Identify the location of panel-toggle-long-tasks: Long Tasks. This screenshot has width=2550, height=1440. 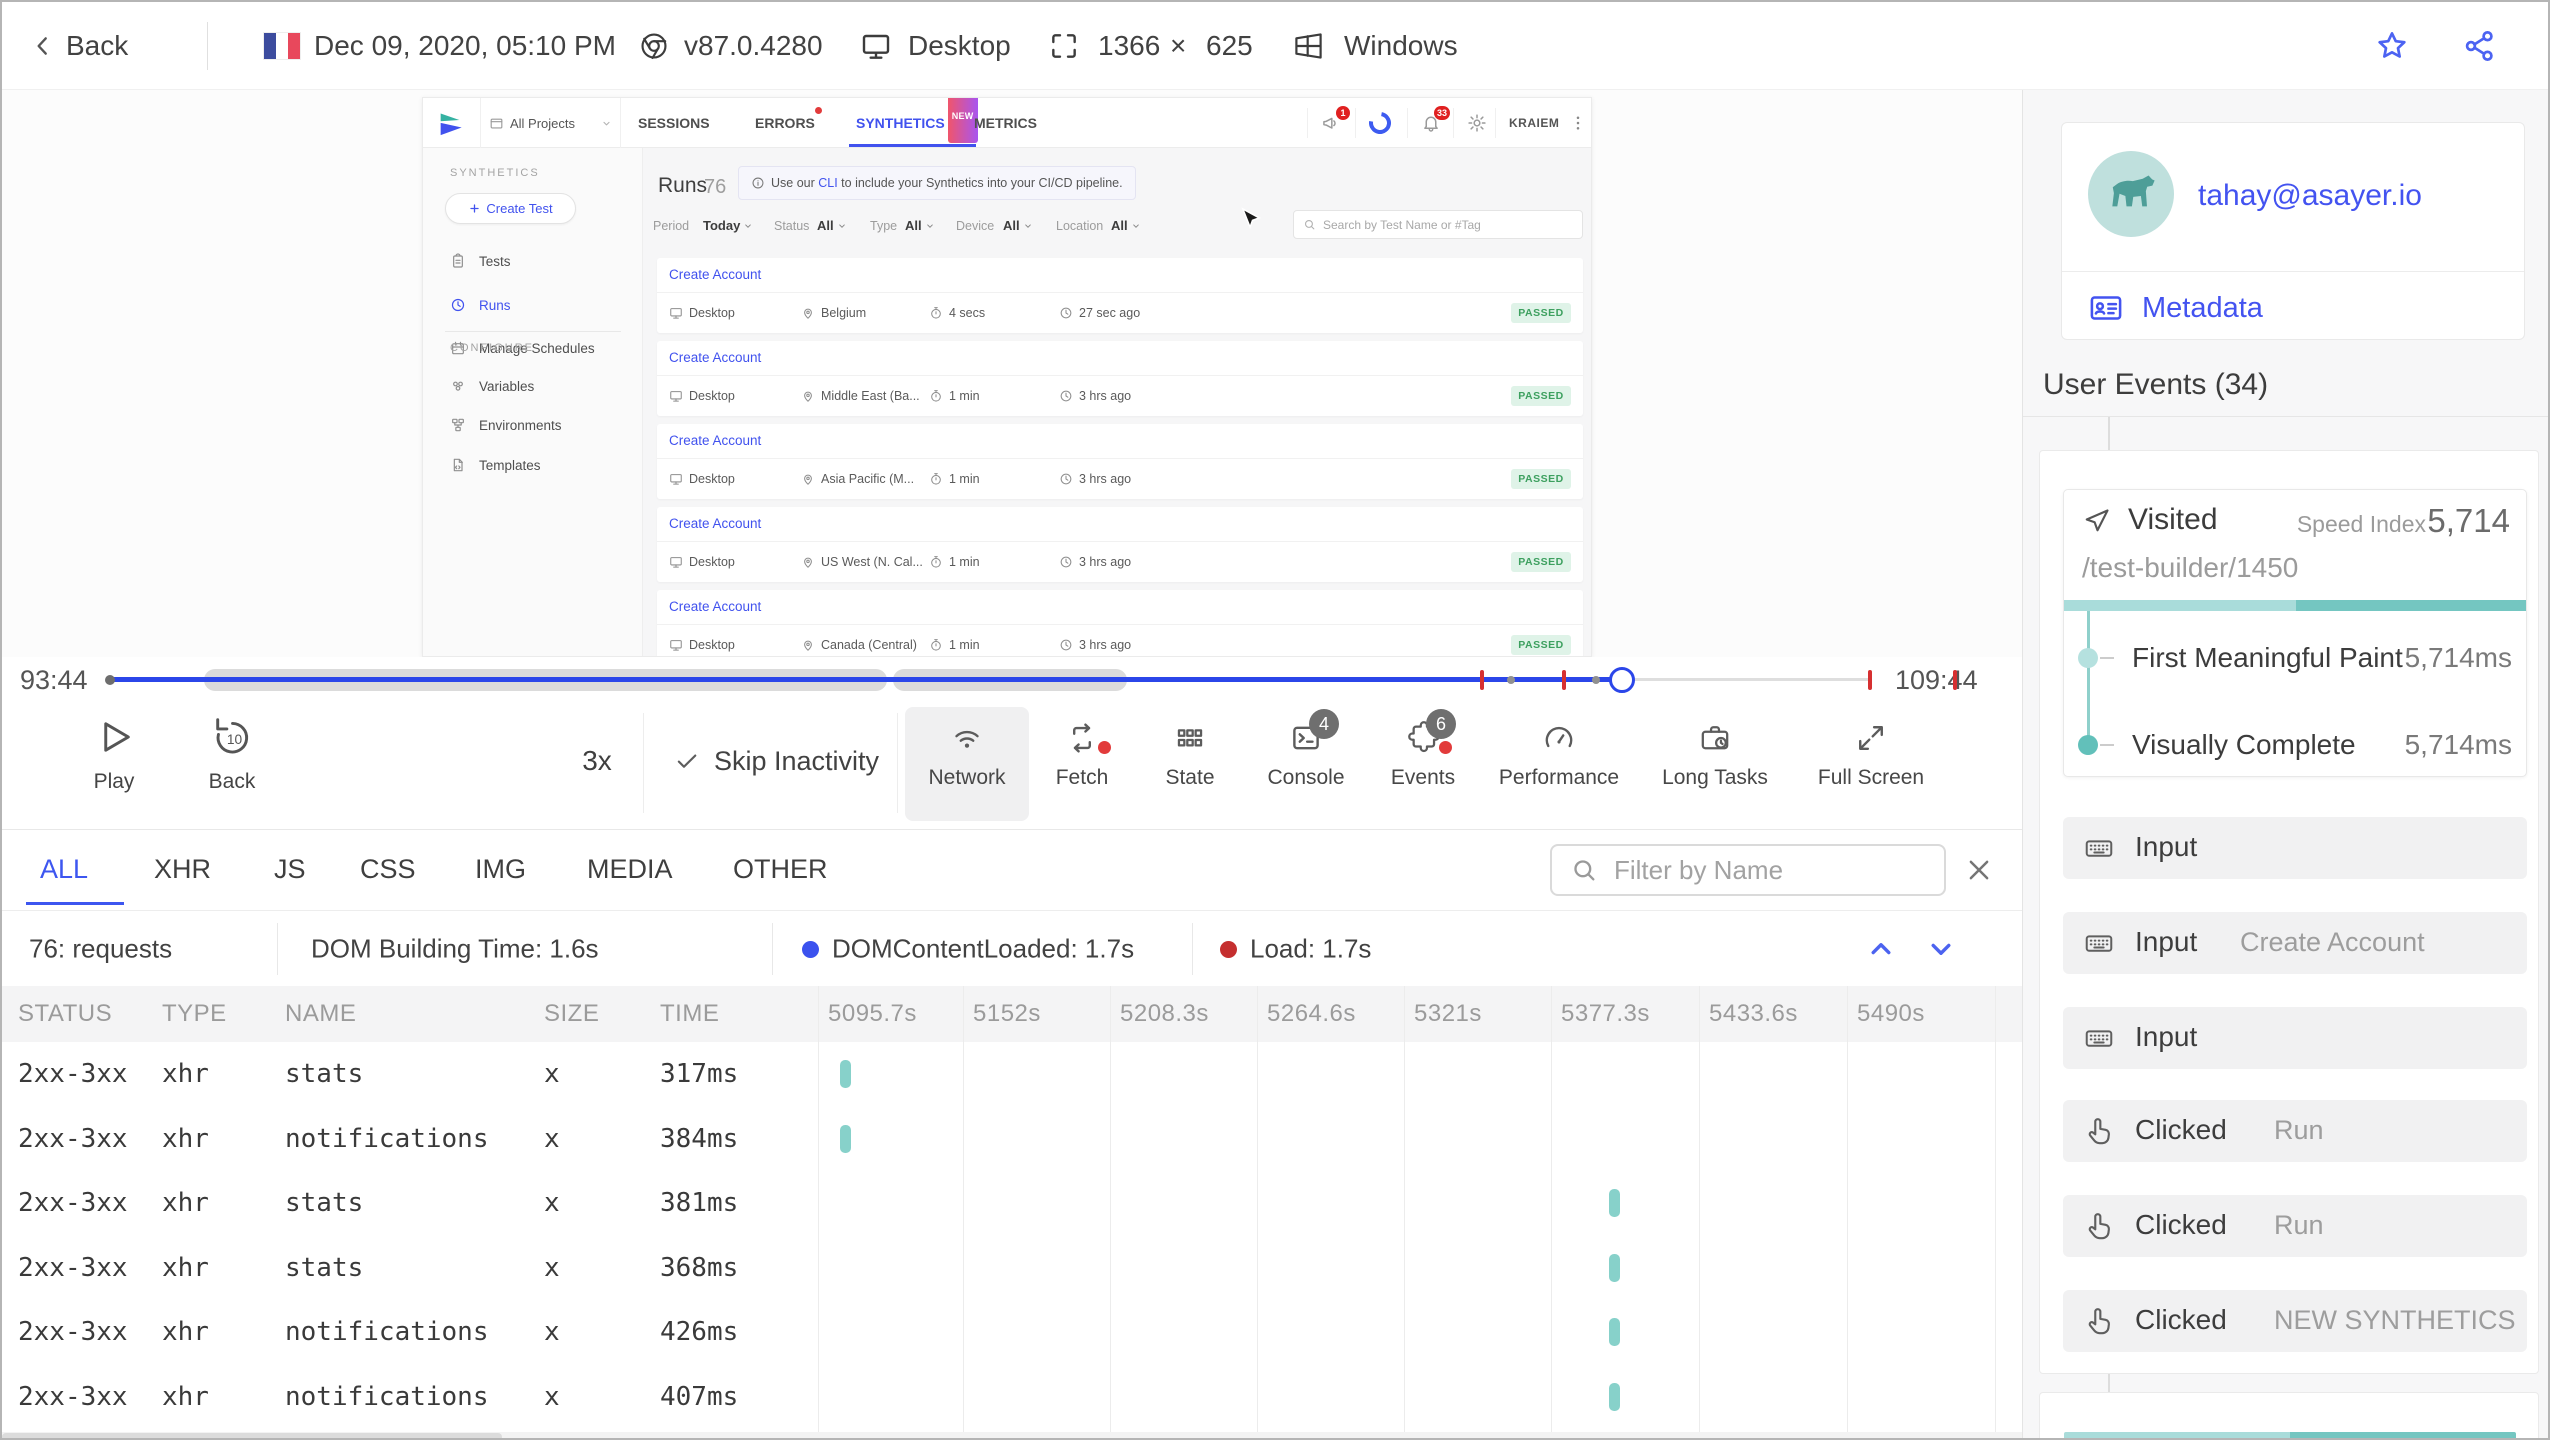
(1715, 764).